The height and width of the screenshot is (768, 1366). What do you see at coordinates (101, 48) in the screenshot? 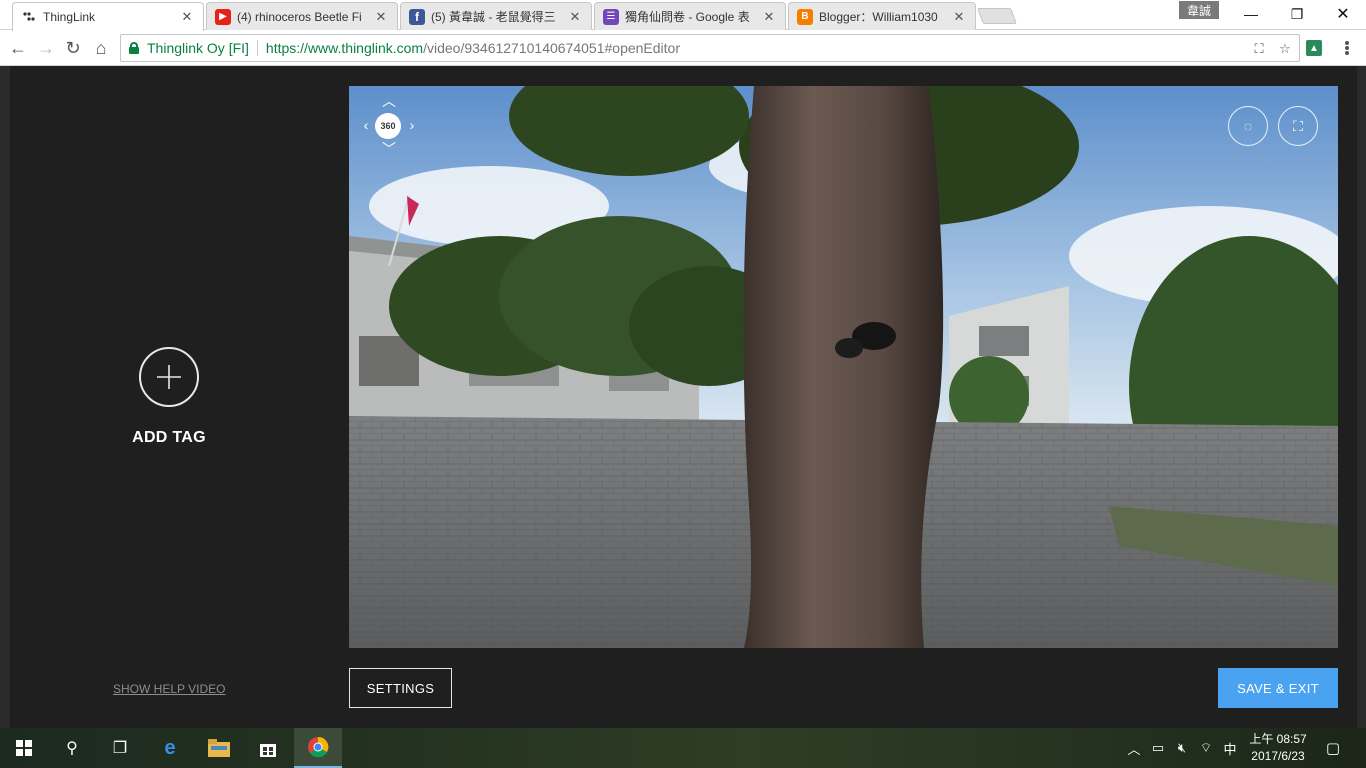
I see `home-icon: ⌂` at bounding box center [101, 48].